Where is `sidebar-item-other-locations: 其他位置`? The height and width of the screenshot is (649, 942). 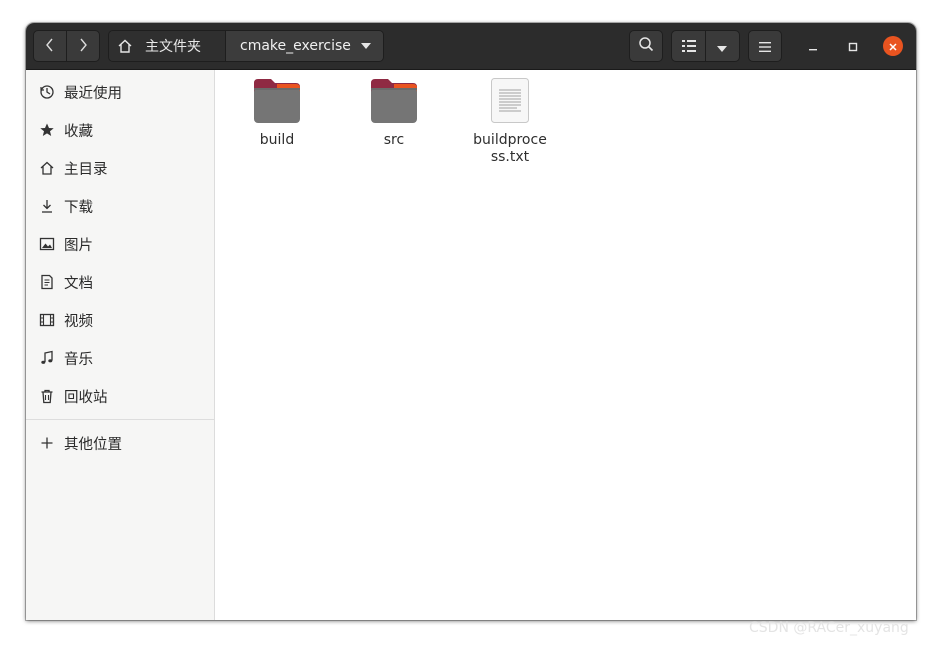 sidebar-item-other-locations: 其他位置 is located at coordinates (120, 443).